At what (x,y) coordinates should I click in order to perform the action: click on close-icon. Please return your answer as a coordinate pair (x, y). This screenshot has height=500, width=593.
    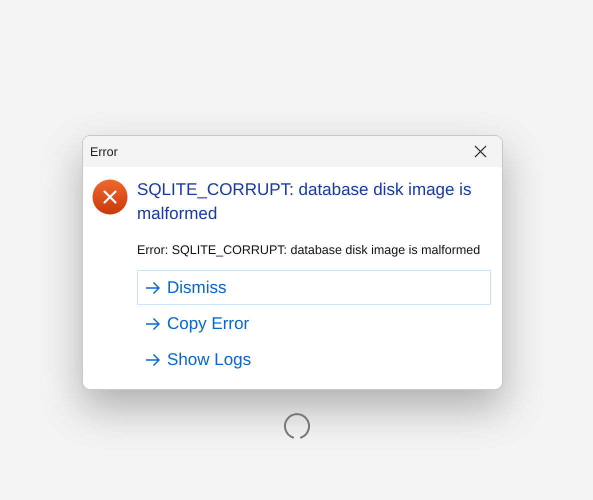
    Looking at the image, I should click on (480, 151).